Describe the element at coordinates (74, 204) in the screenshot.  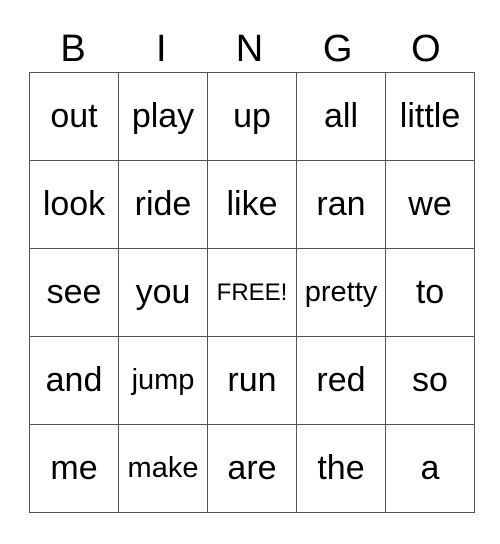
I see `bingo-cell: look` at that location.